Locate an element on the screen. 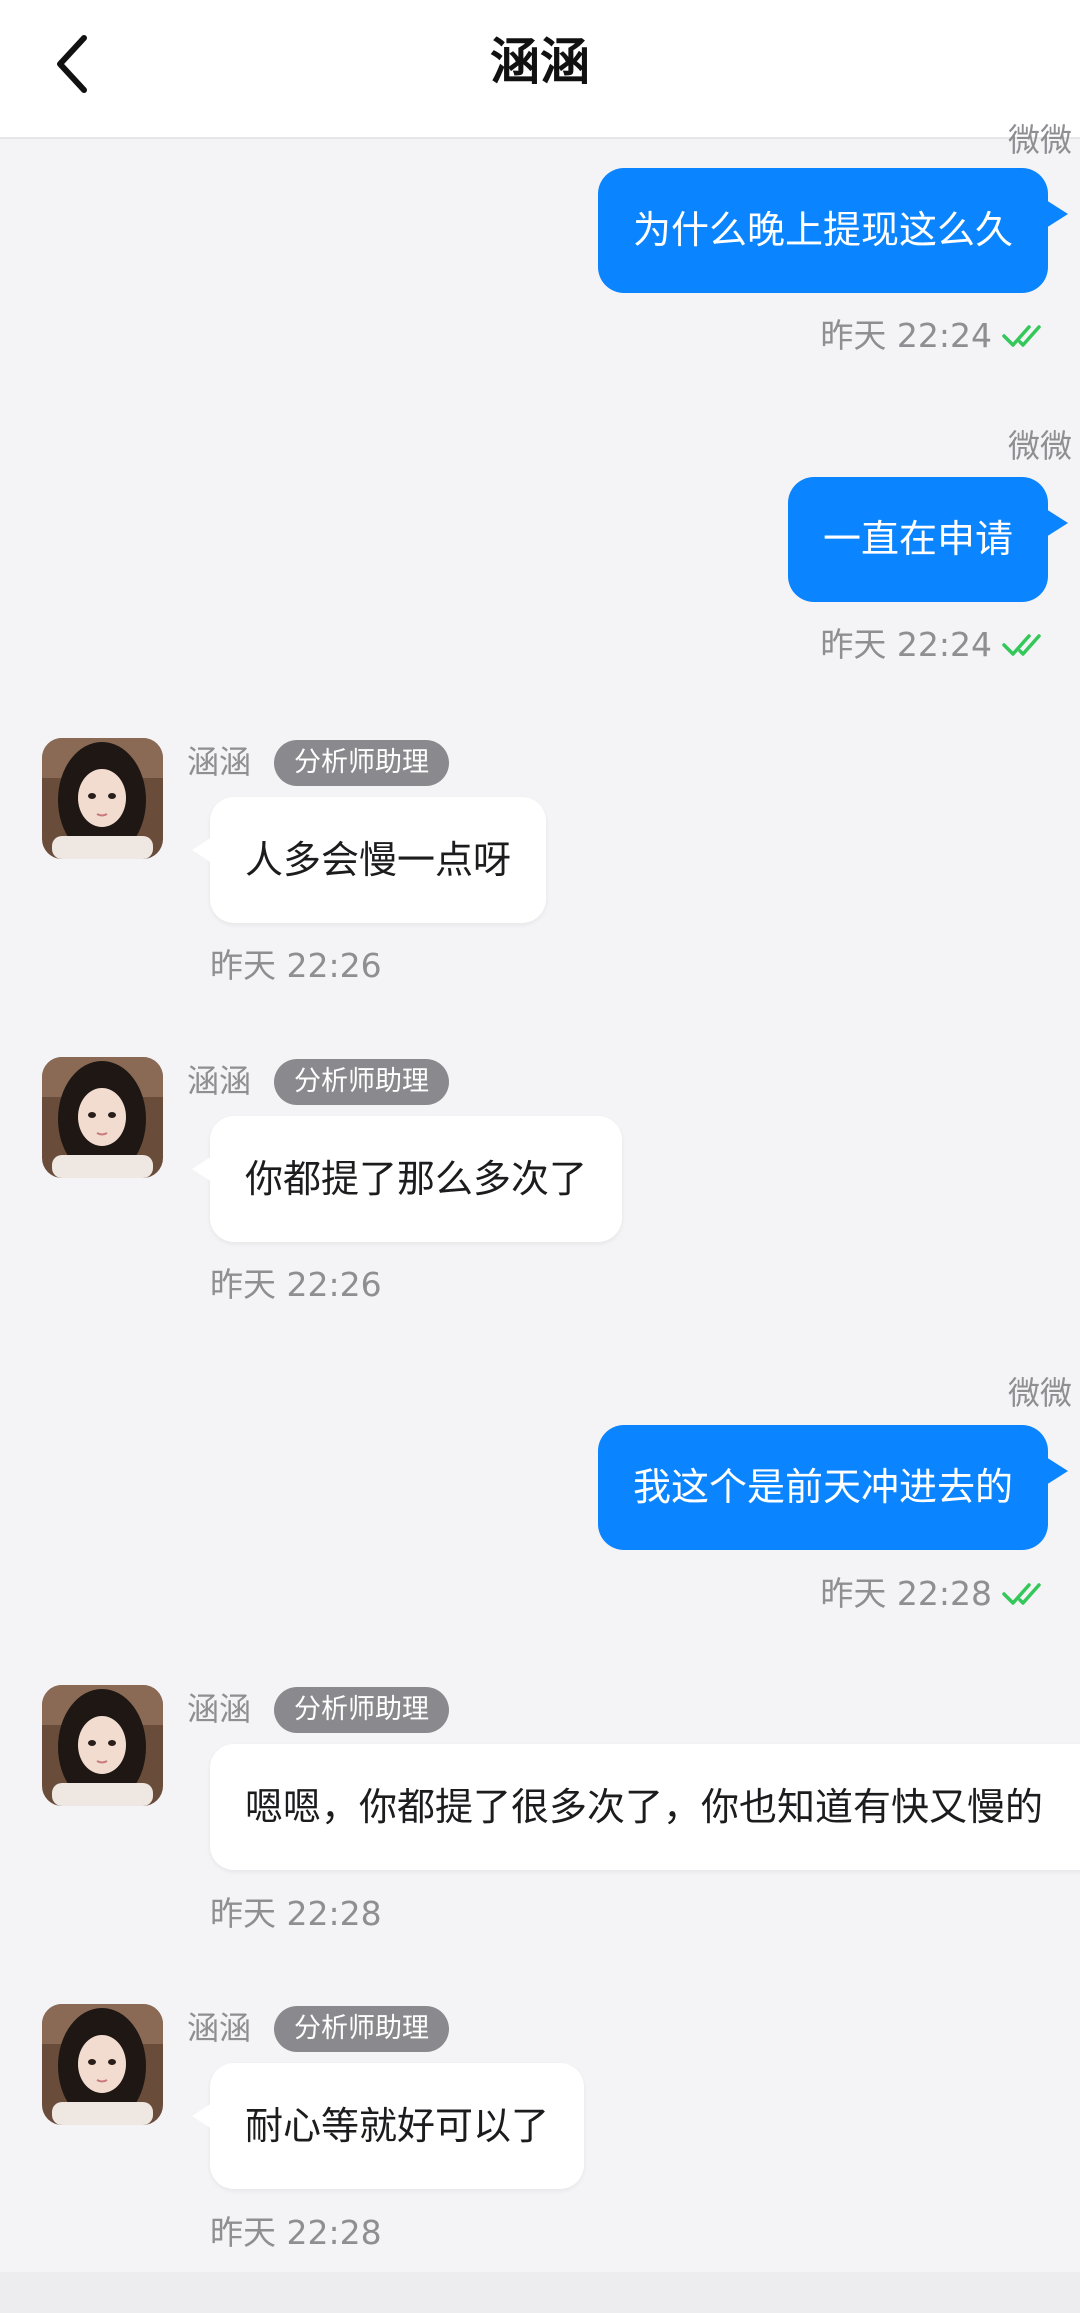 This screenshot has width=1080, height=2313. incoming-message-bubble: 嗯嗯，你都提了很多次了，你也知道有快又慢的 is located at coordinates (645, 1807).